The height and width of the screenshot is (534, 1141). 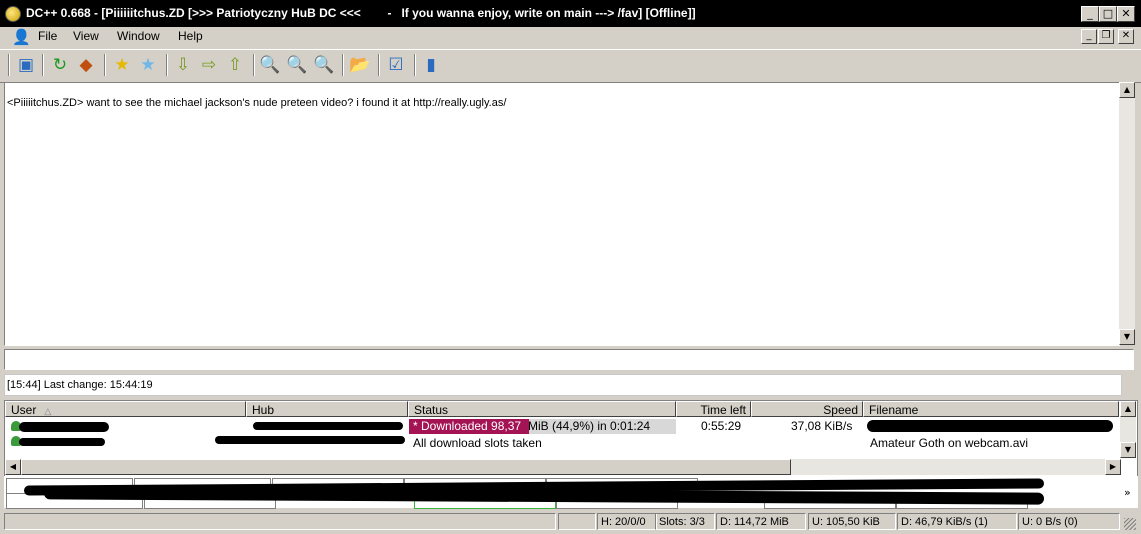 What do you see at coordinates (570, 37) in the screenshot?
I see `menu-bar: 👤 File View Window Help` at bounding box center [570, 37].